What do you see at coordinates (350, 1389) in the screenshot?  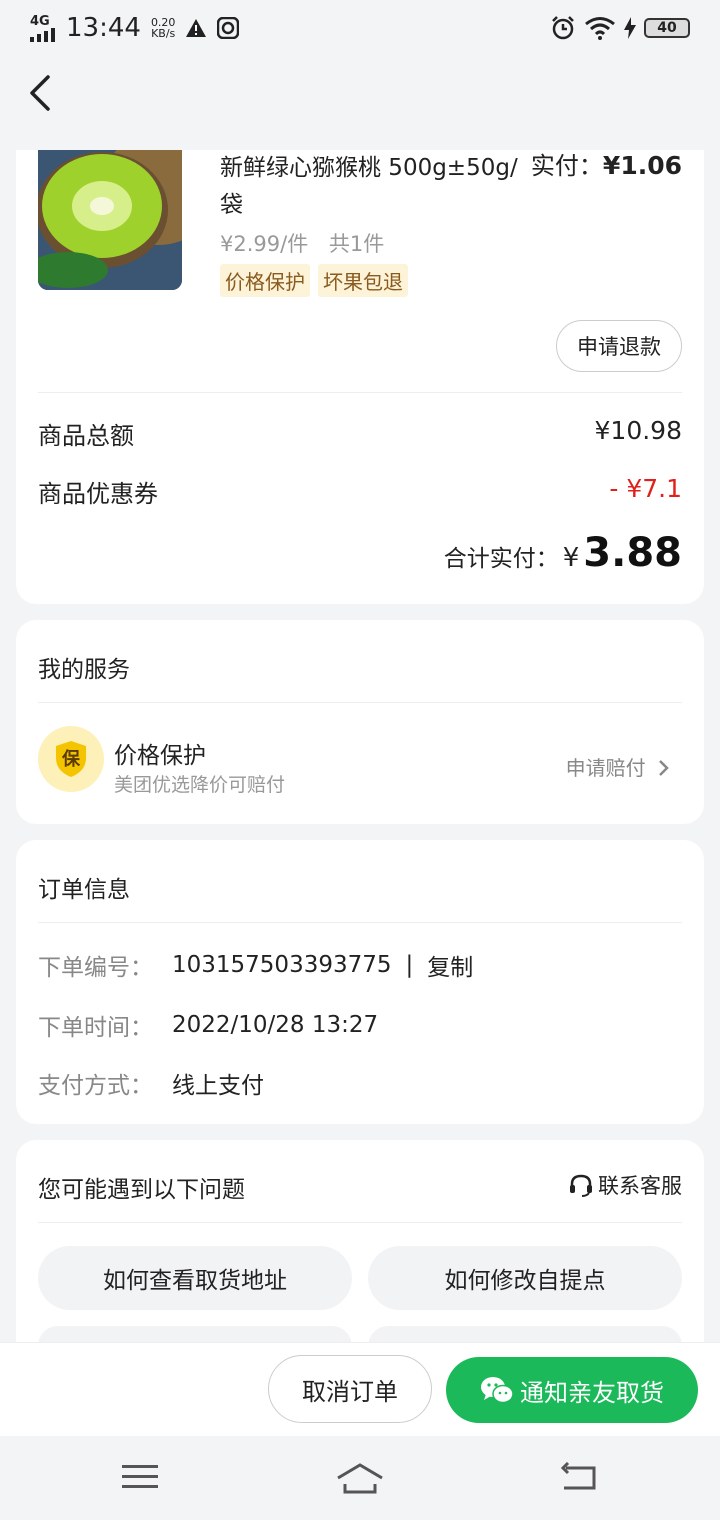 I see `cancel-order-button: 取消订单` at bounding box center [350, 1389].